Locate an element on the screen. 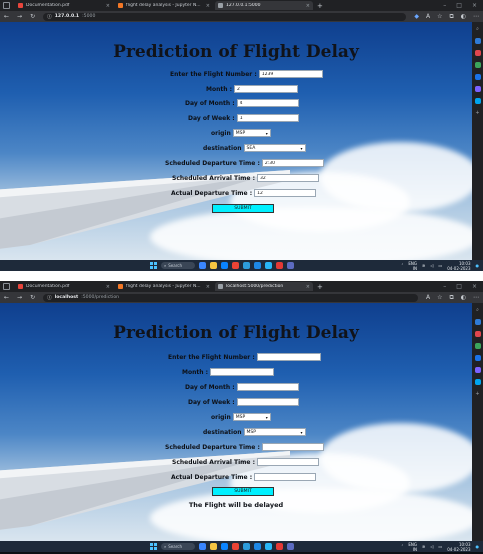 The width and height of the screenshot is (483, 554). file-explorer-icon is located at coordinates (213, 546).